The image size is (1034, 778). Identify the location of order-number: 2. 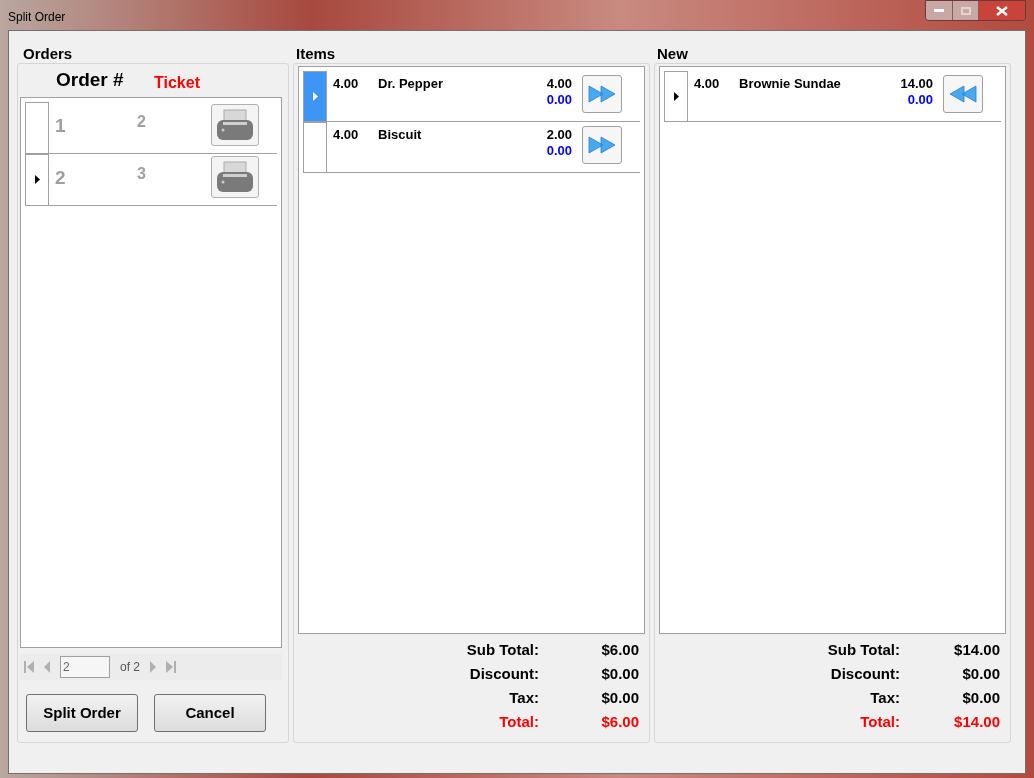
(61, 177).